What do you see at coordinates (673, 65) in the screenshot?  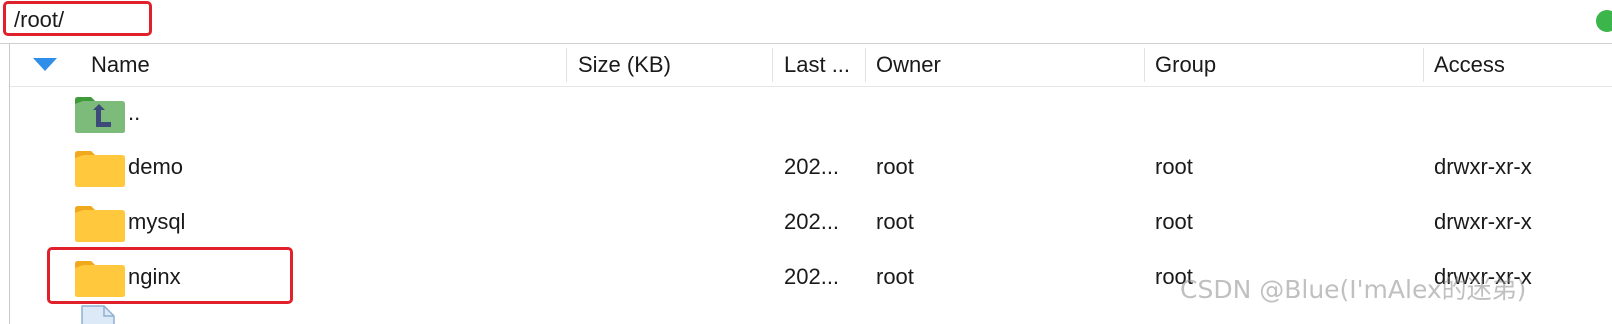 I see `column-header-size: Size (KB)` at bounding box center [673, 65].